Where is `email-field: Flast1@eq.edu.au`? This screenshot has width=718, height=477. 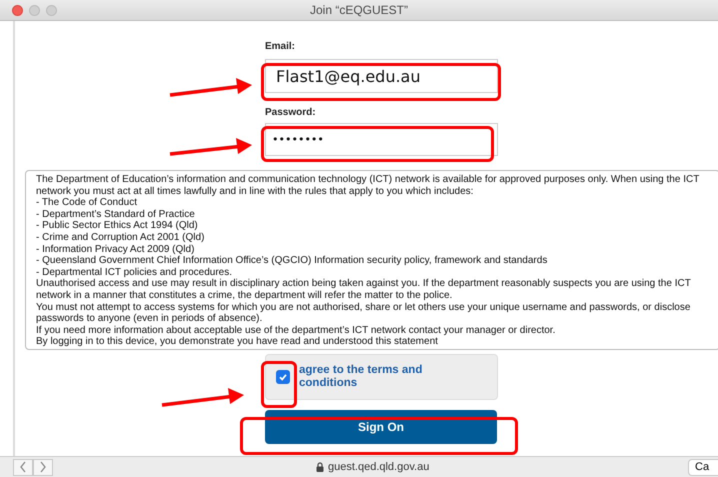 email-field: Flast1@eq.edu.au is located at coordinates (381, 76).